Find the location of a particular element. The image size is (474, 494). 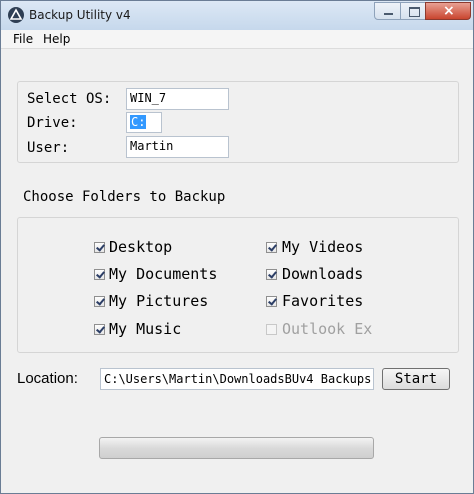

minimize-icon is located at coordinates (388, 14).